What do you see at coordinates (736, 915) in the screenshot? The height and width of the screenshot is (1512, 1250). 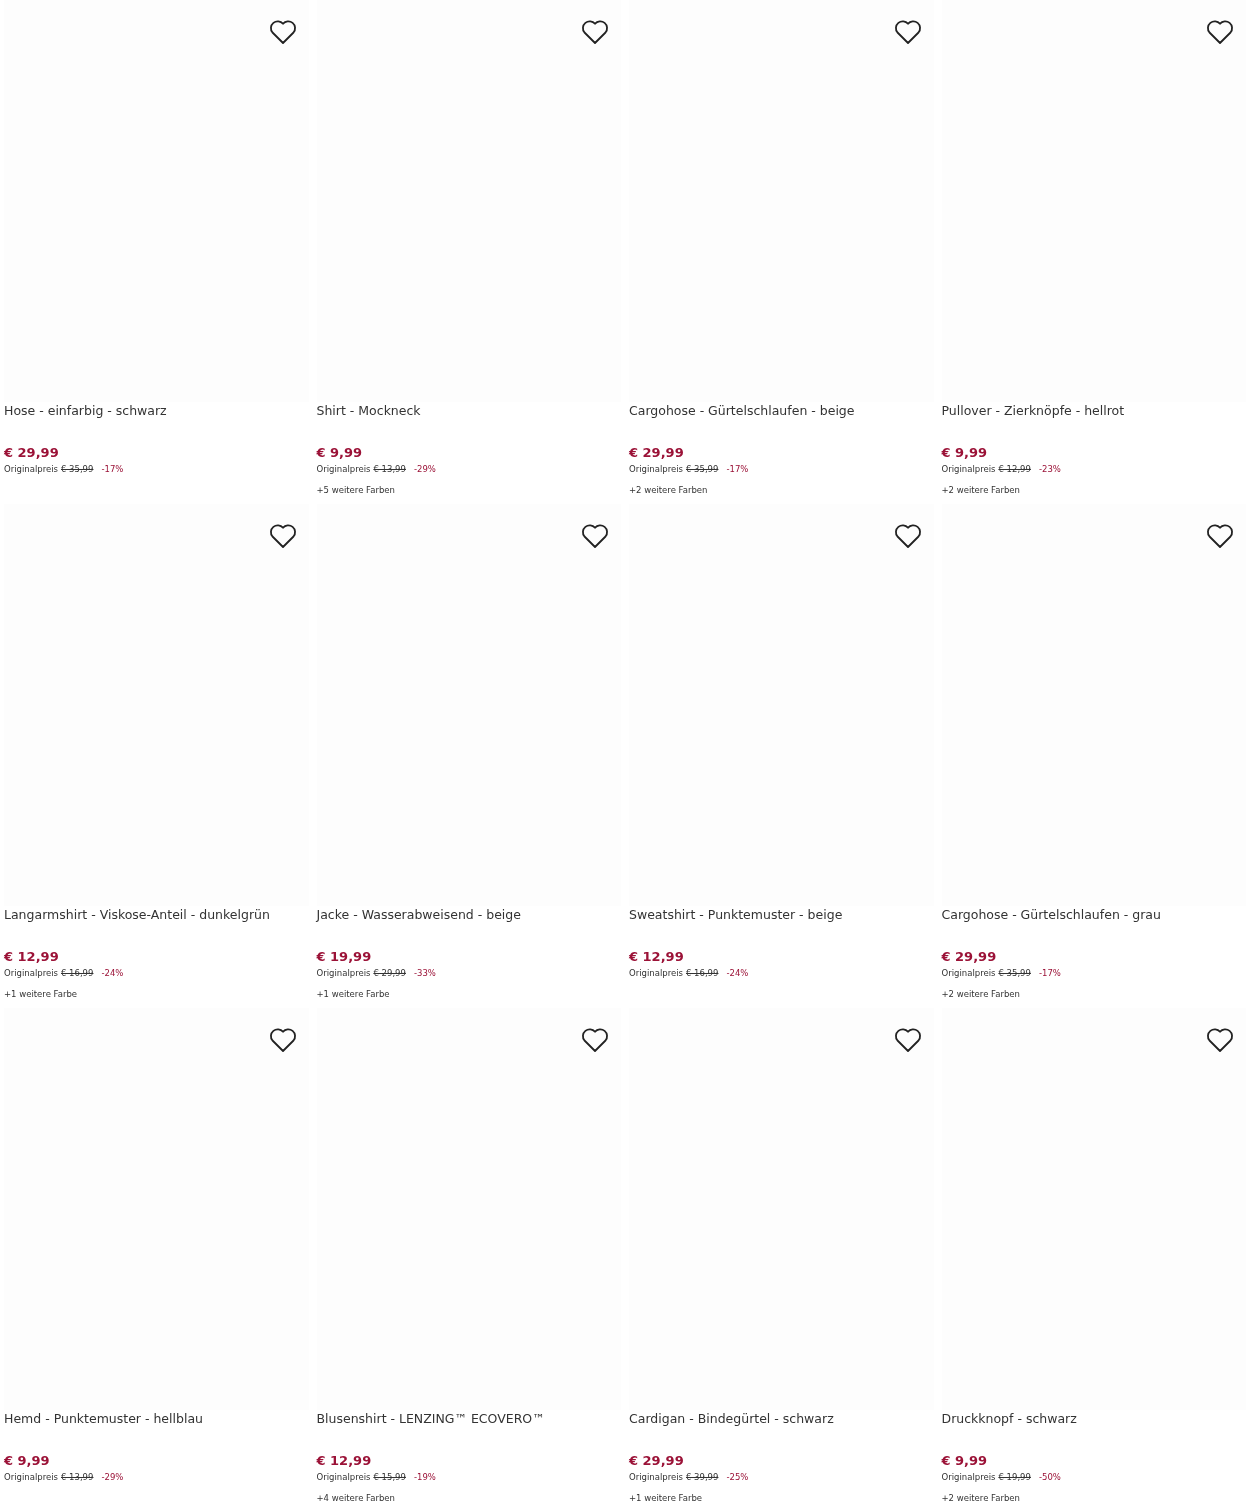 I see `product-title: Sweatshirt - Punktemuster - beige` at bounding box center [736, 915].